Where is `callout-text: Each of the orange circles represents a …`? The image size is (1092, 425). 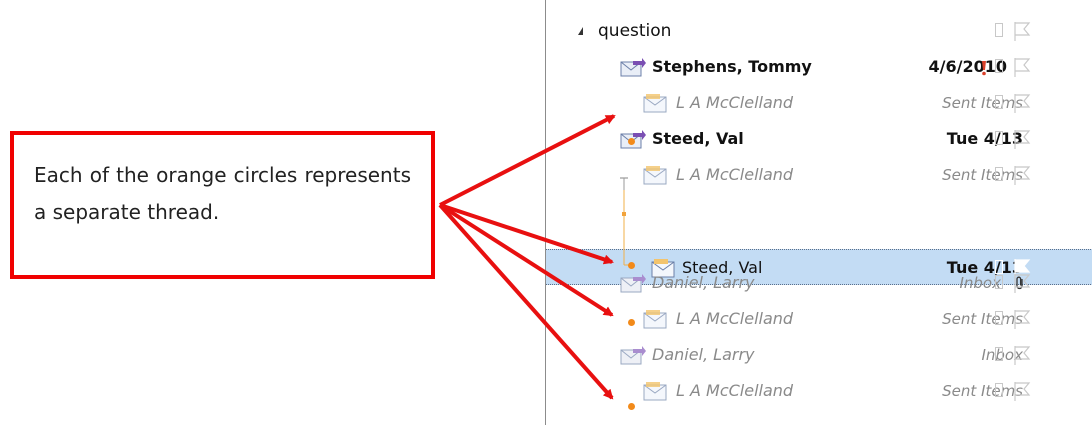 callout-text: Each of the orange circles represents a … is located at coordinates (222, 193).